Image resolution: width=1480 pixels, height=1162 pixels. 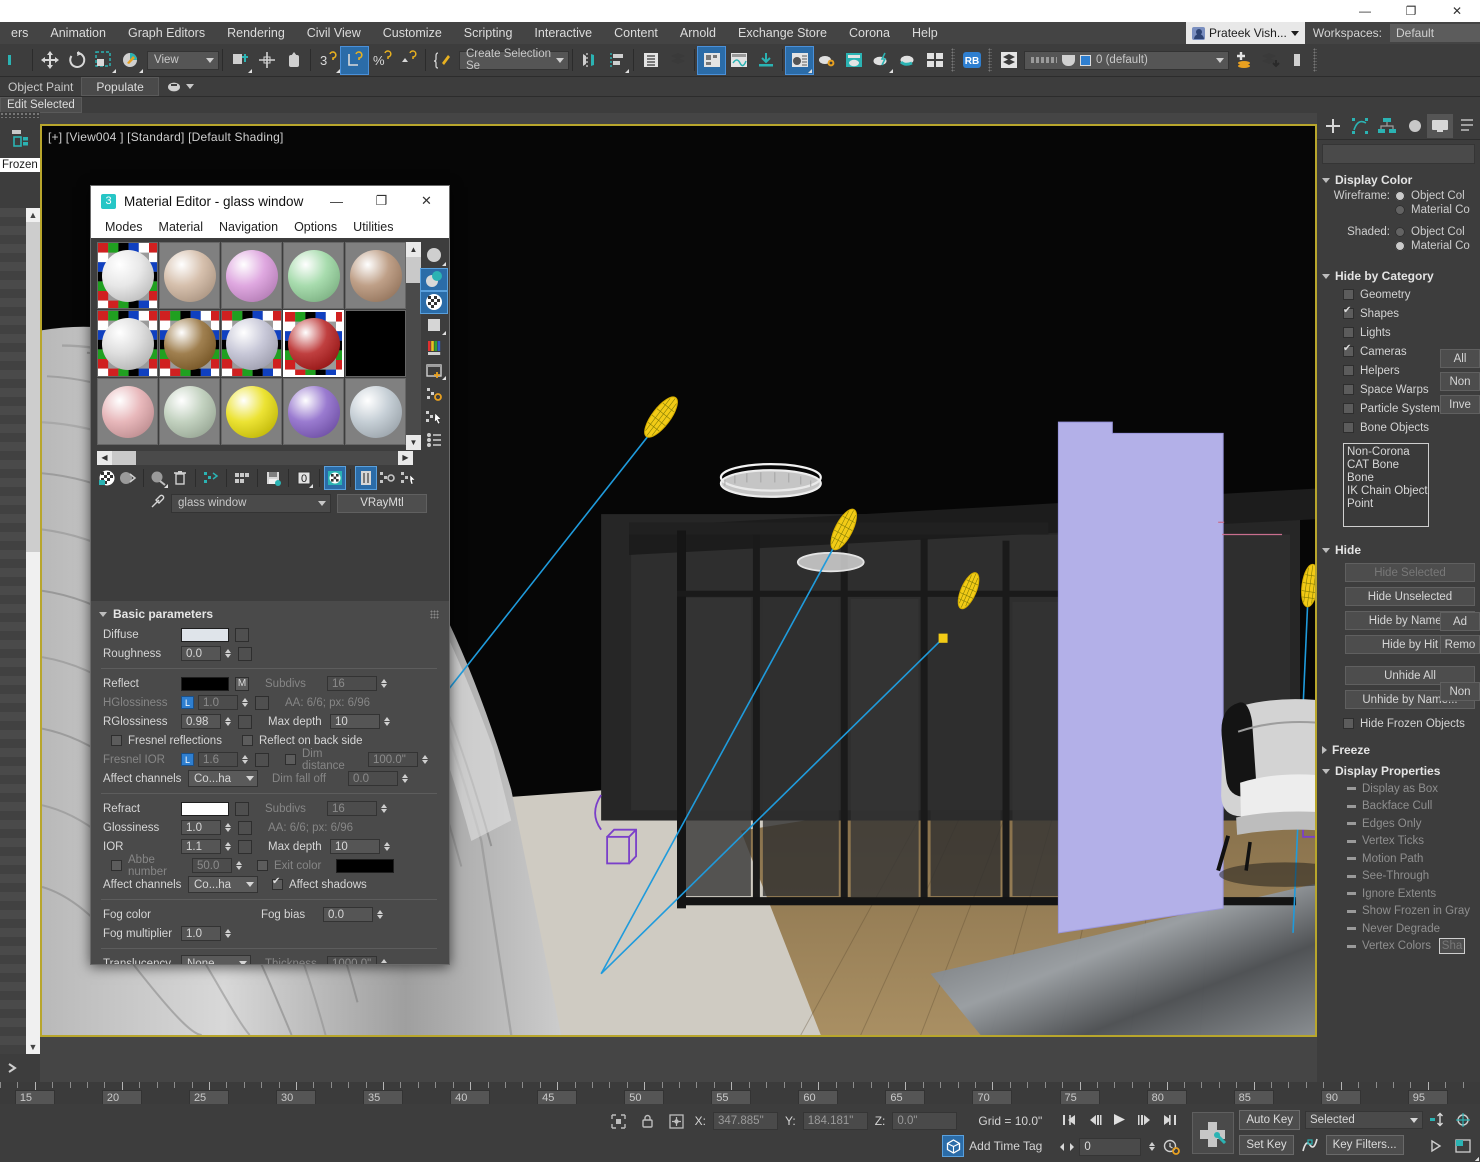 What do you see at coordinates (245, 721) in the screenshot?
I see `rglossiness-map-button` at bounding box center [245, 721].